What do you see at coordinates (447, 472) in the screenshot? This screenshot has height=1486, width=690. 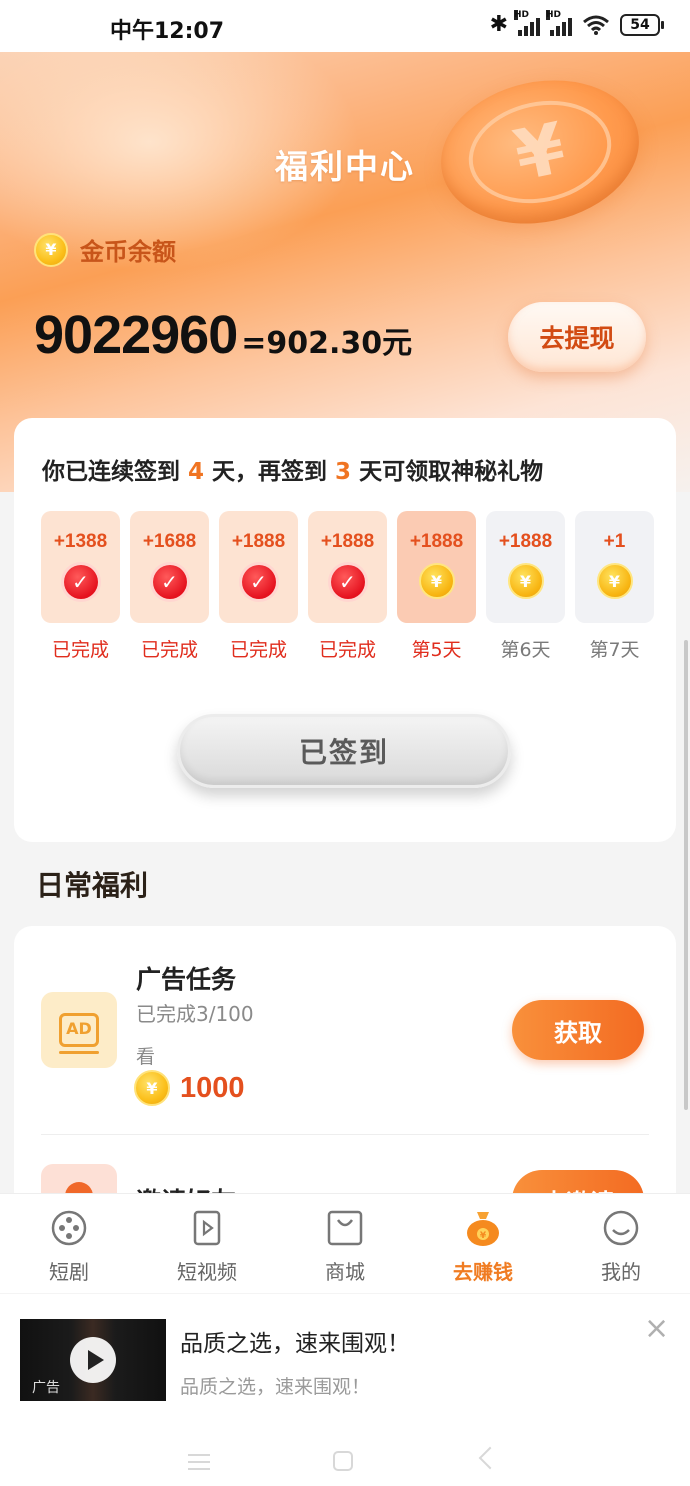 I see `sign-title-suffix: 天可领取神秘礼物` at bounding box center [447, 472].